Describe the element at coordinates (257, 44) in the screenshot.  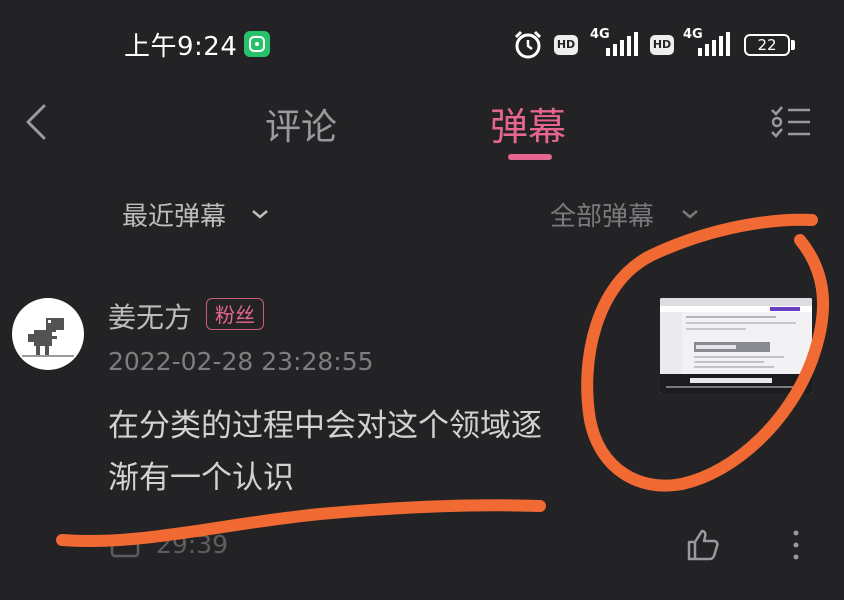
I see `mi-app-icon` at that location.